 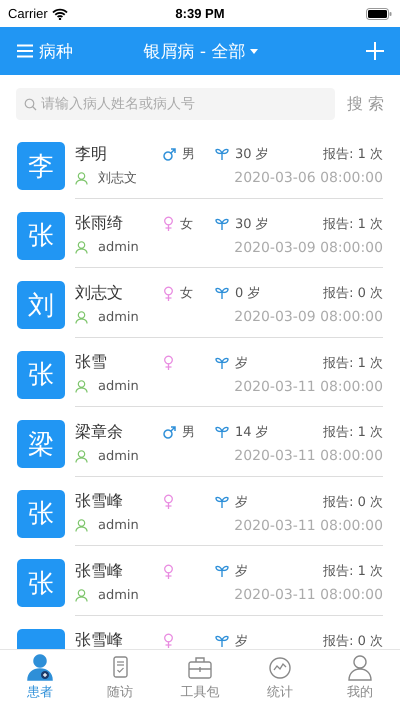 What do you see at coordinates (25, 51) in the screenshot?
I see `menu-icon` at bounding box center [25, 51].